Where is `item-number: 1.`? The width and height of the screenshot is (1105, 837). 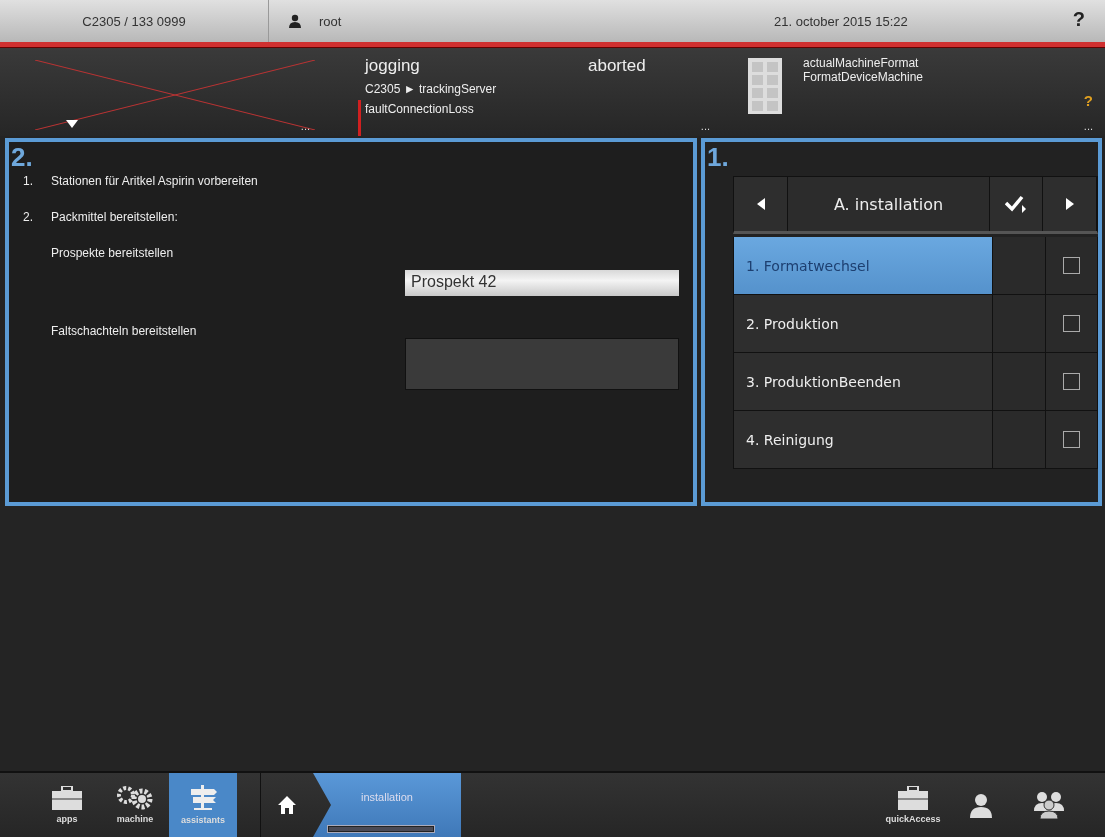
item-number: 1. is located at coordinates (28, 181).